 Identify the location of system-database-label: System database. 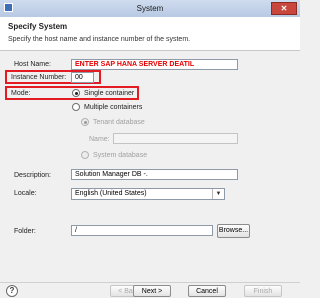
(120, 155).